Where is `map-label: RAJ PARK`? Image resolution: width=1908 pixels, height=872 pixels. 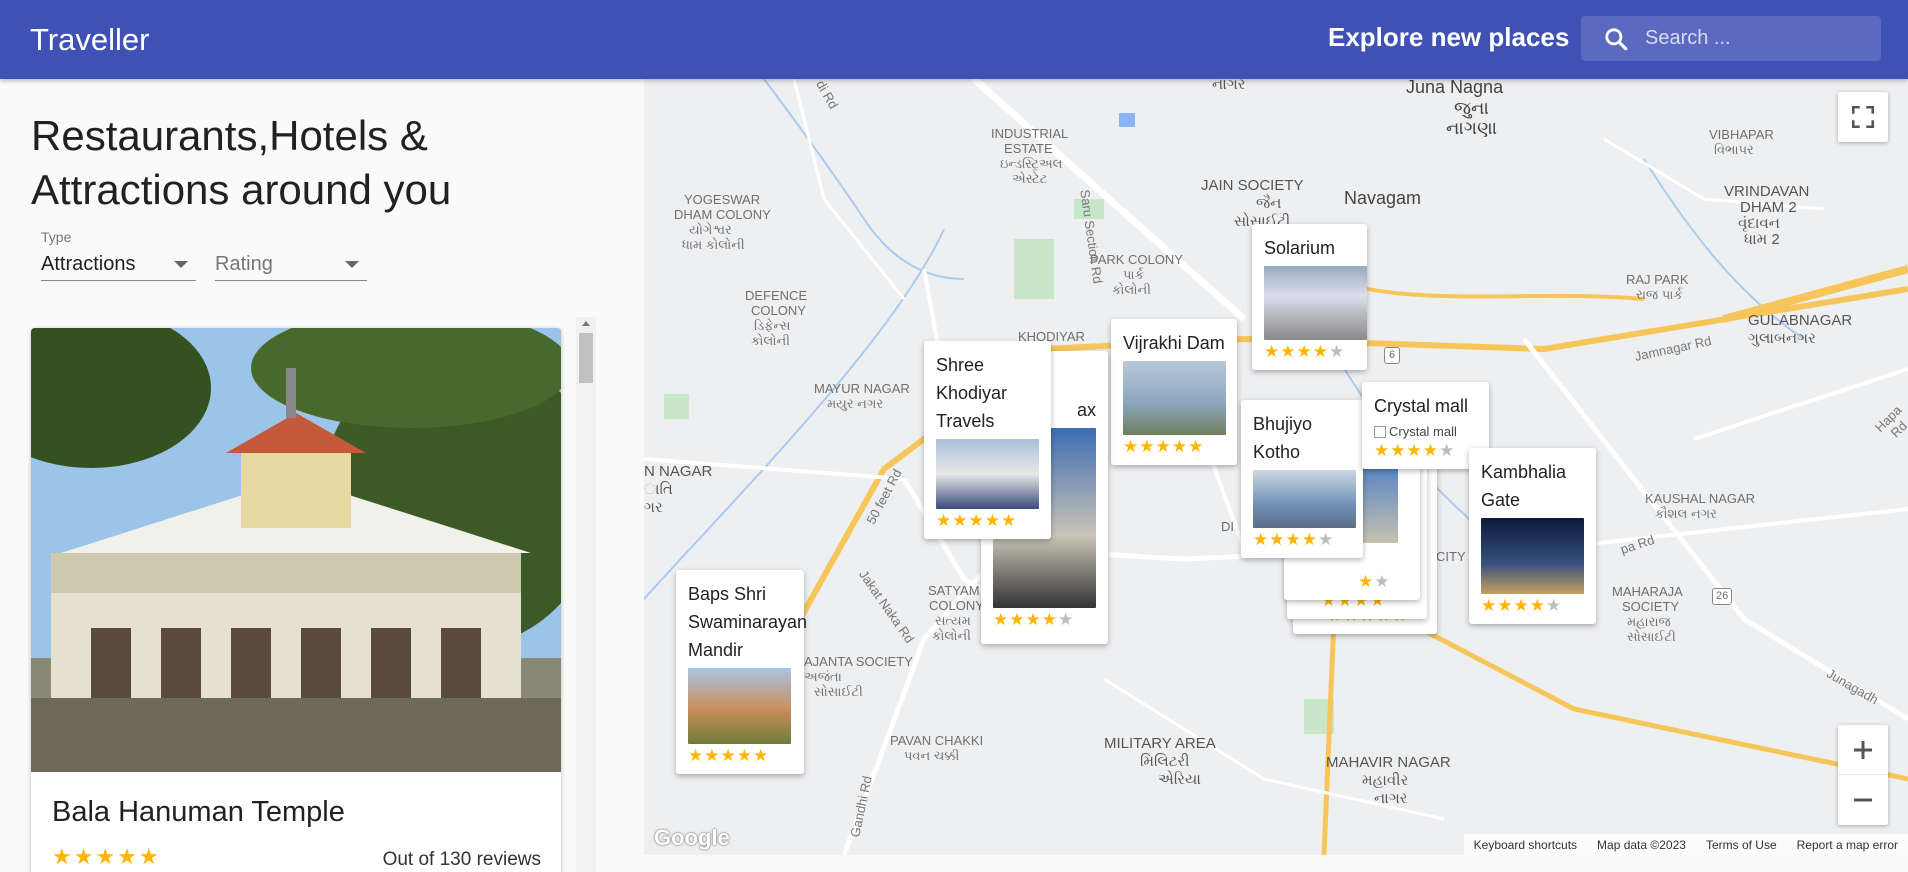 map-label: RAJ PARK is located at coordinates (1657, 279).